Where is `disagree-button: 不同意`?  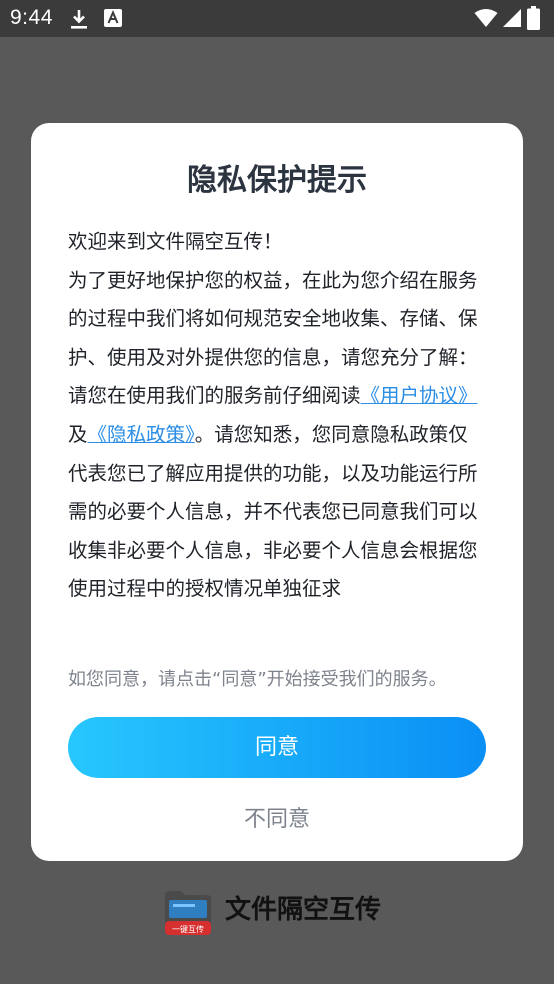
disagree-button: 不同意 is located at coordinates (277, 820).